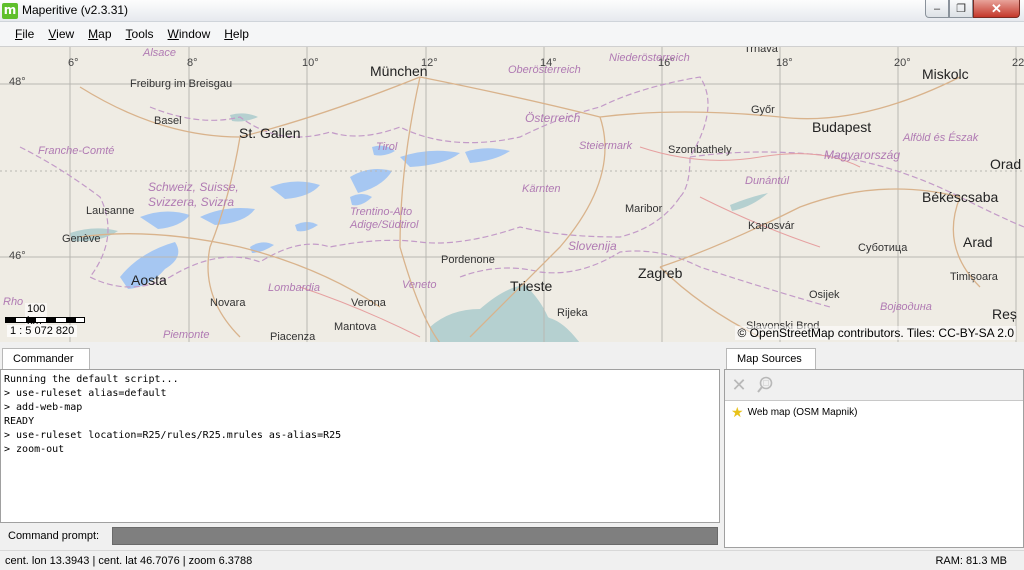 This screenshot has width=1024, height=570. I want to click on menu-window: Window, so click(189, 34).